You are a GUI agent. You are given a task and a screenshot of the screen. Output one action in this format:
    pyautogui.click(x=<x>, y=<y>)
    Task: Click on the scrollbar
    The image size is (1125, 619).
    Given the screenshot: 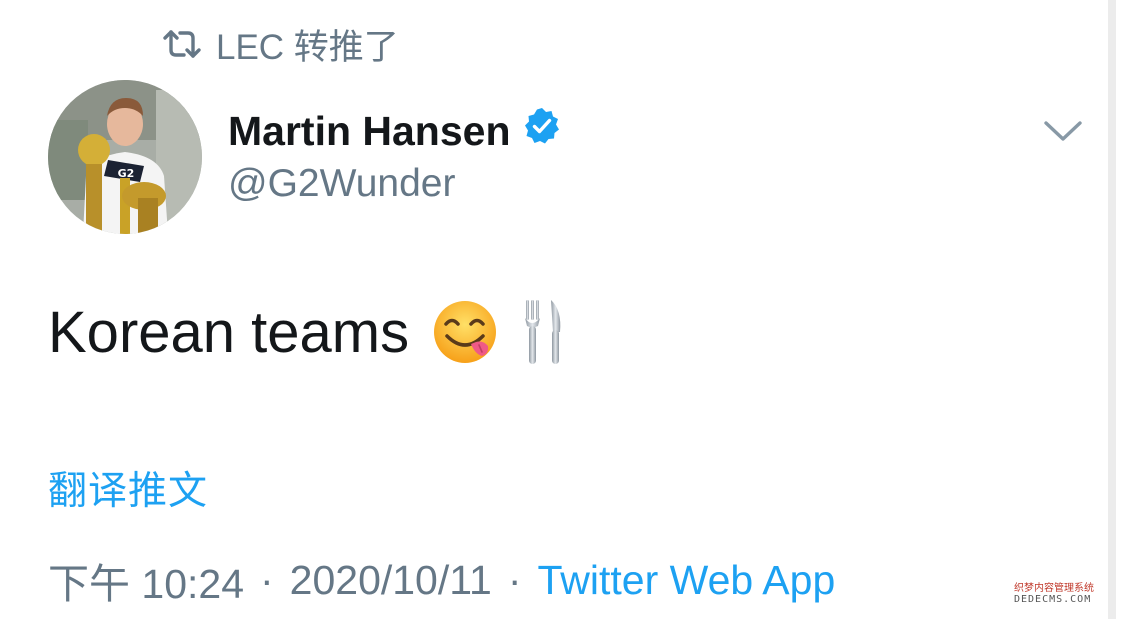 What is the action you would take?
    pyautogui.click(x=1112, y=309)
    